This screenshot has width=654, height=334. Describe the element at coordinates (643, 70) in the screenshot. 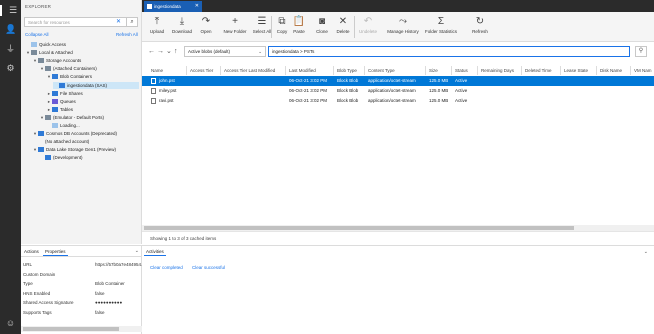

I see `column-header: VM Nam` at that location.